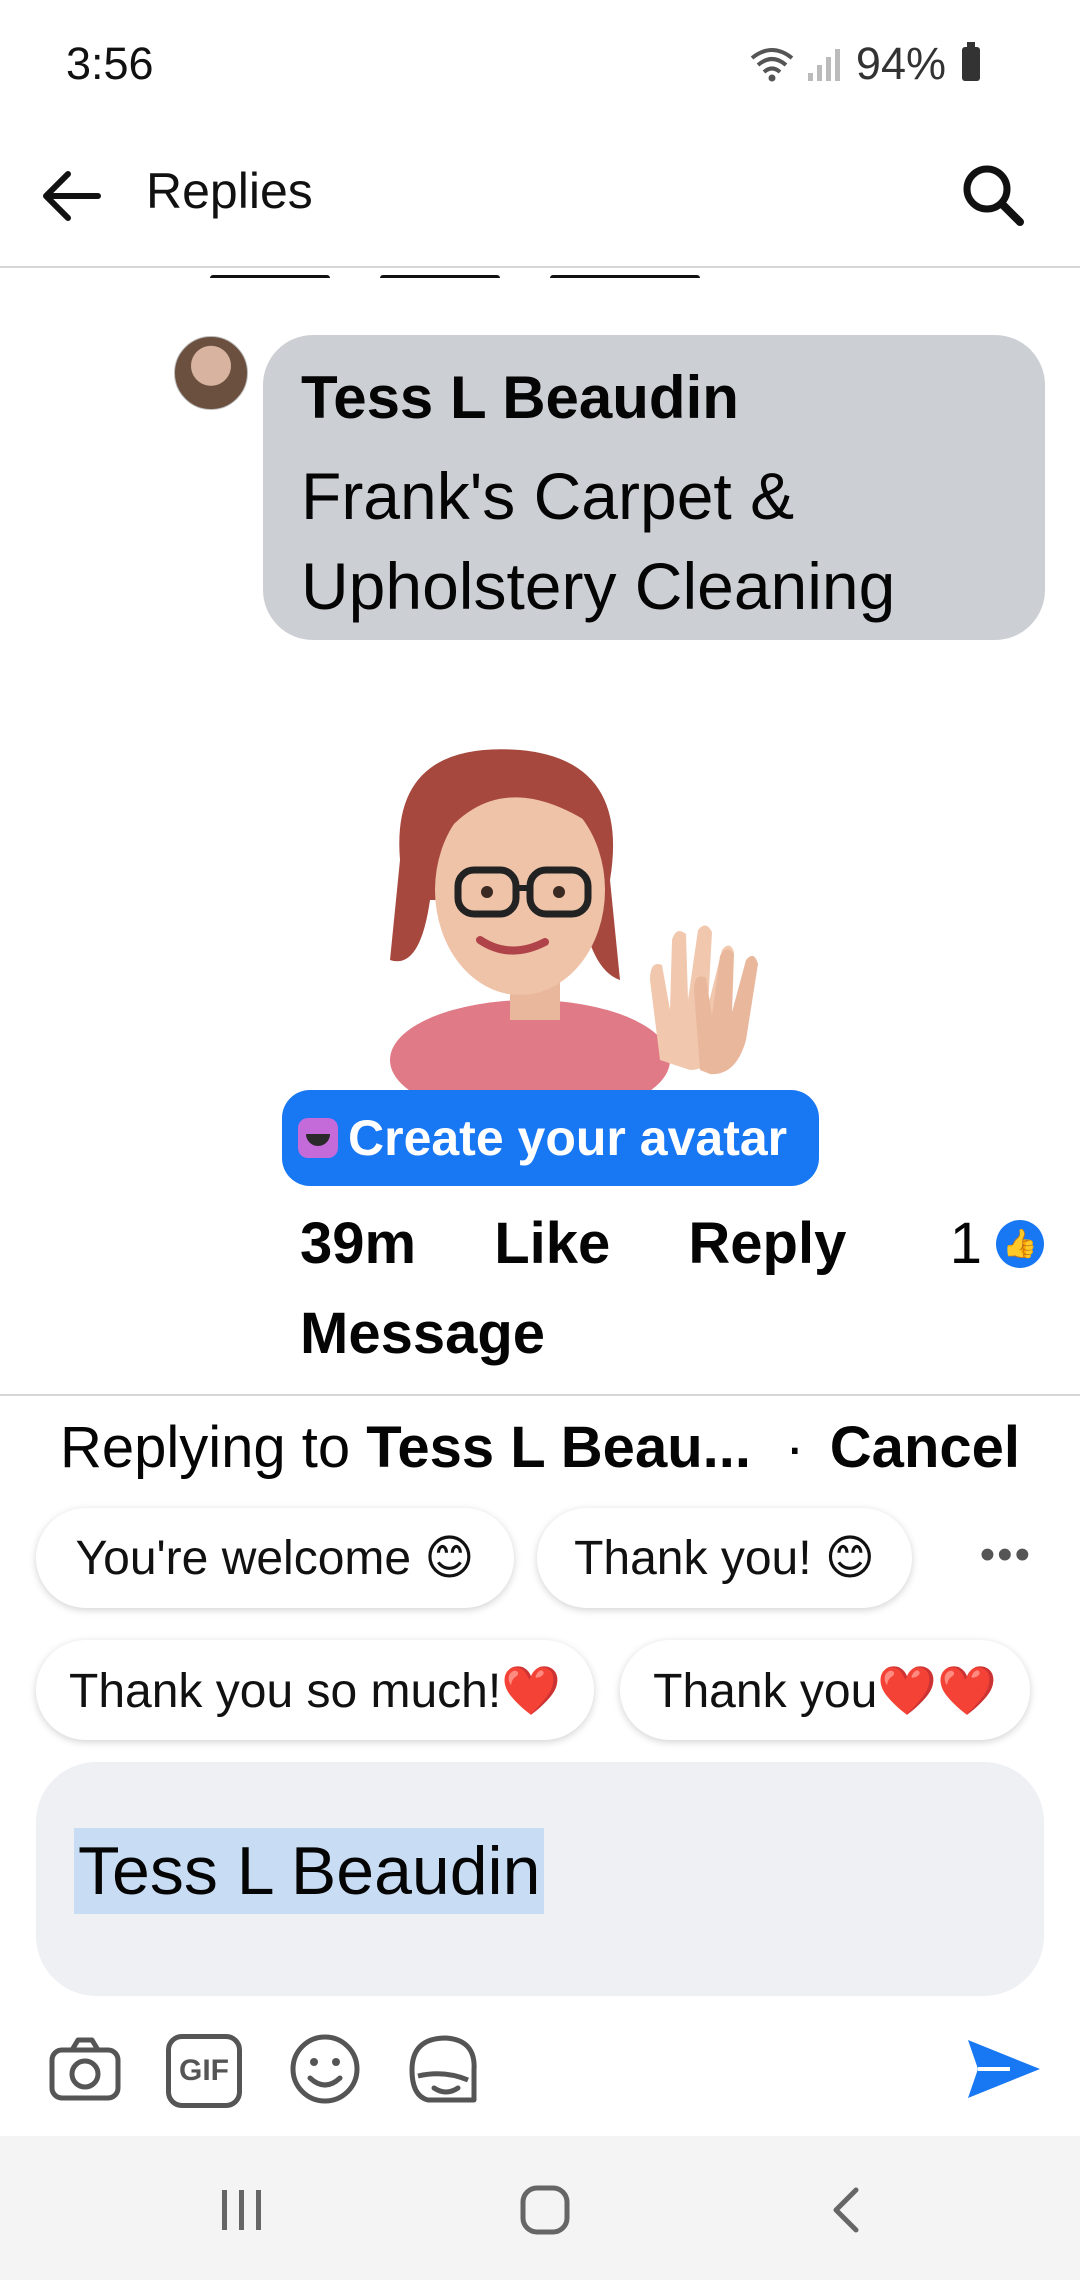 The height and width of the screenshot is (2280, 1080). What do you see at coordinates (971, 61) in the screenshot?
I see `battery-icon` at bounding box center [971, 61].